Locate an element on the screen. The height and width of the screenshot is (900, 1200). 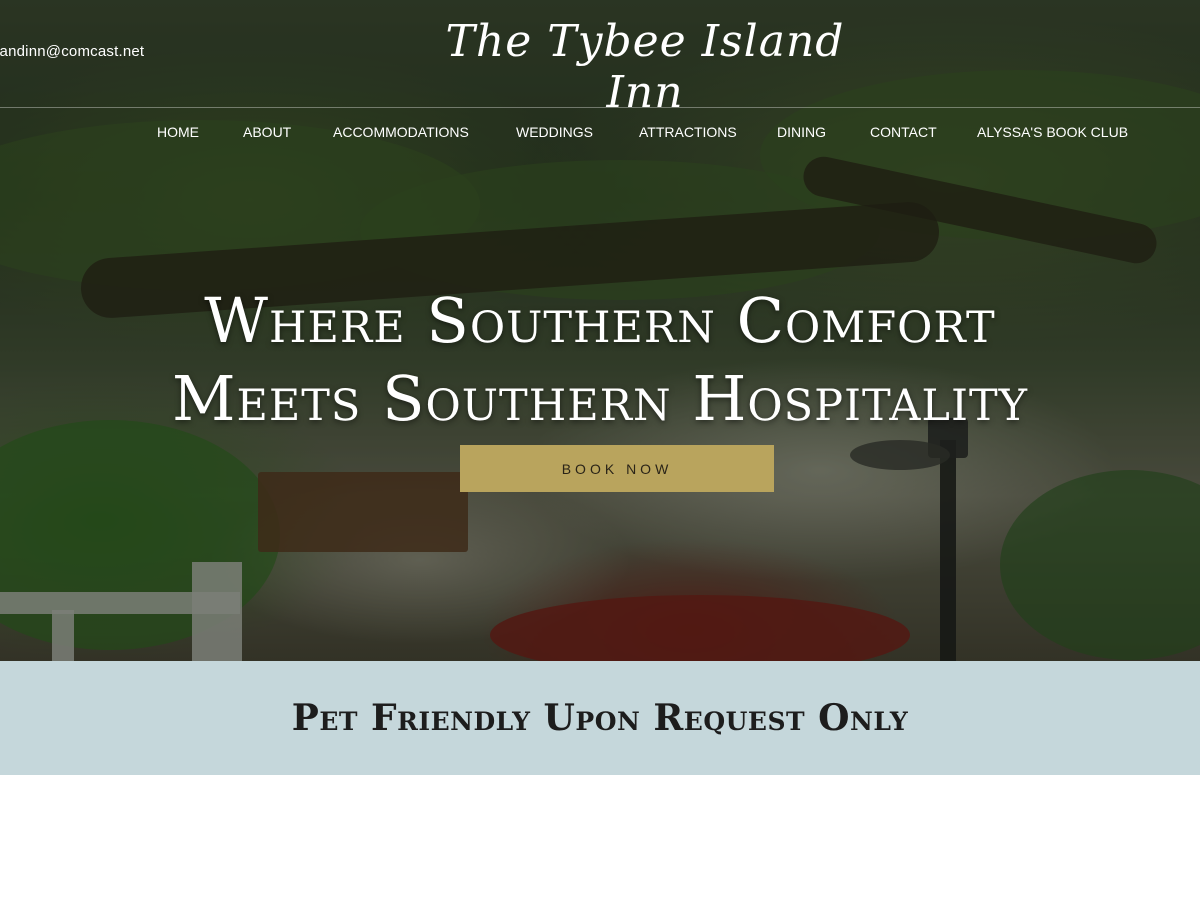
nav-item-accommodations: ACCOMMODATIONS is located at coordinates (401, 132).